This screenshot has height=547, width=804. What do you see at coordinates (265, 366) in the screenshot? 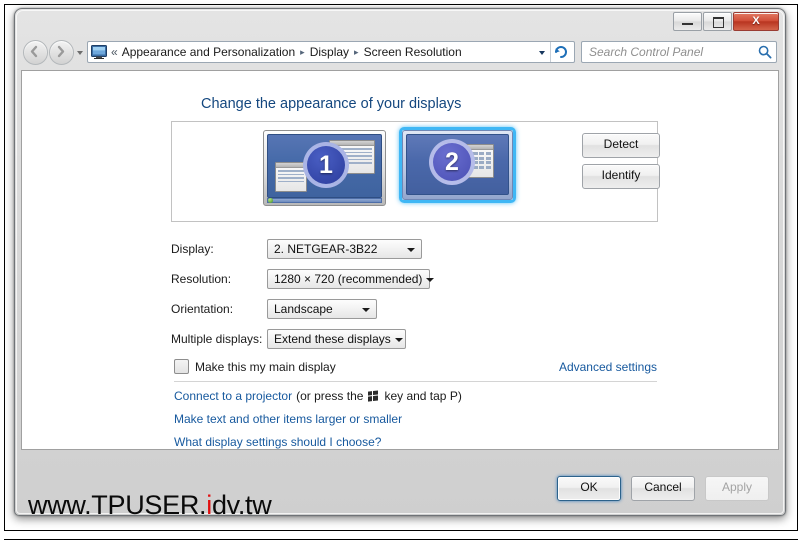
I see `make-main-display-label: Make this my main display` at bounding box center [265, 366].